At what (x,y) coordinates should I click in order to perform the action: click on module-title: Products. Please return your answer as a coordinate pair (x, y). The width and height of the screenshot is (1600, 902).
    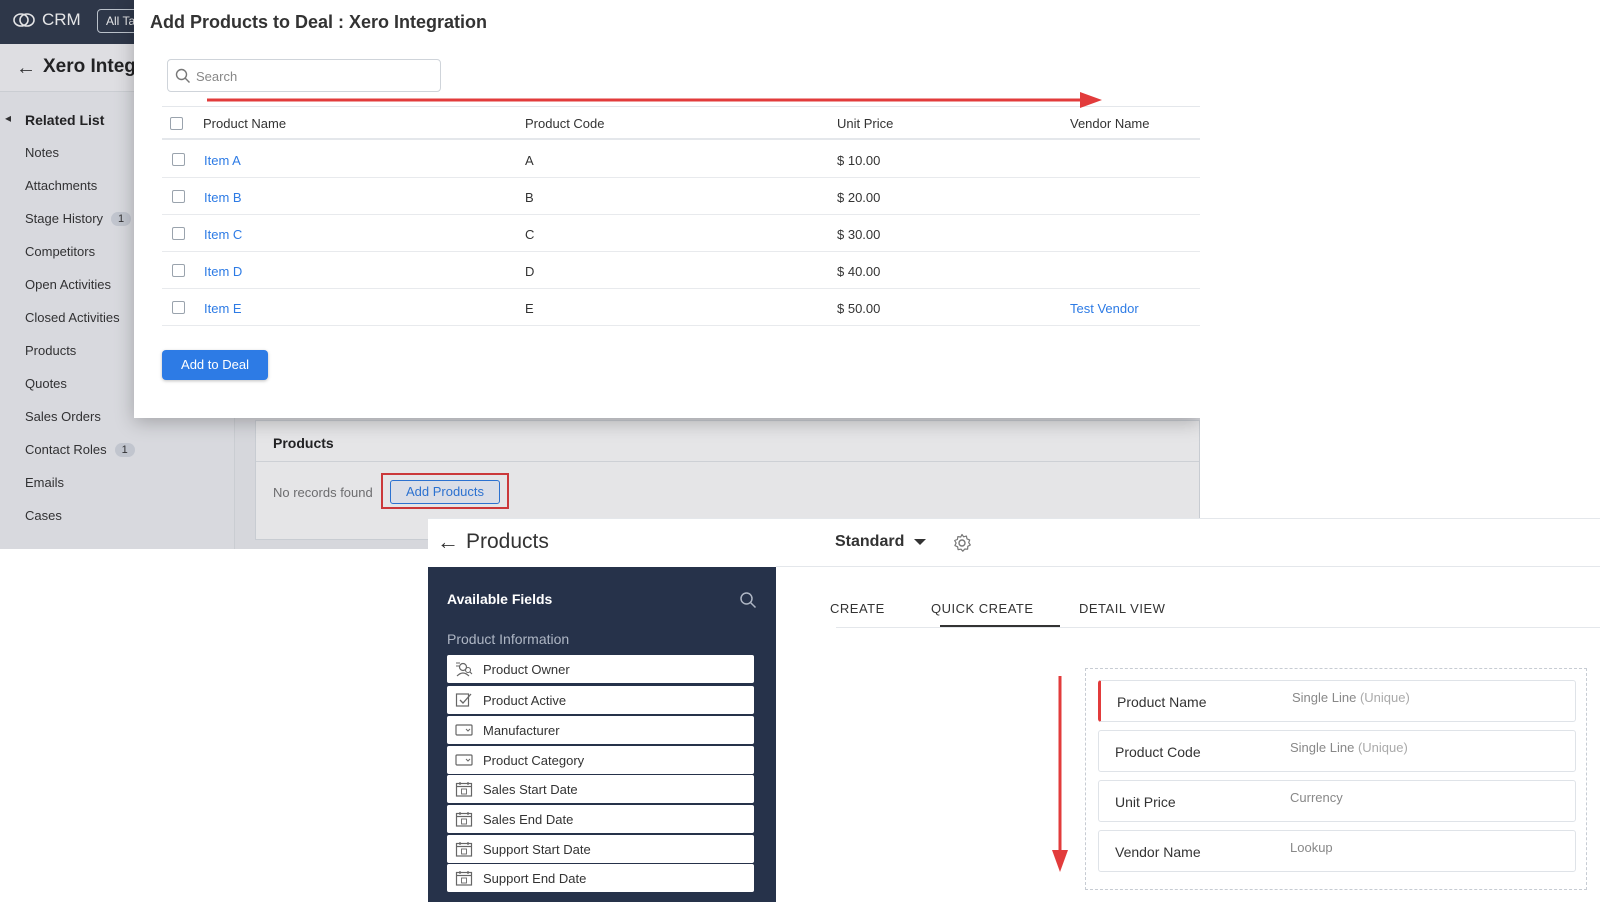
    Looking at the image, I should click on (507, 541).